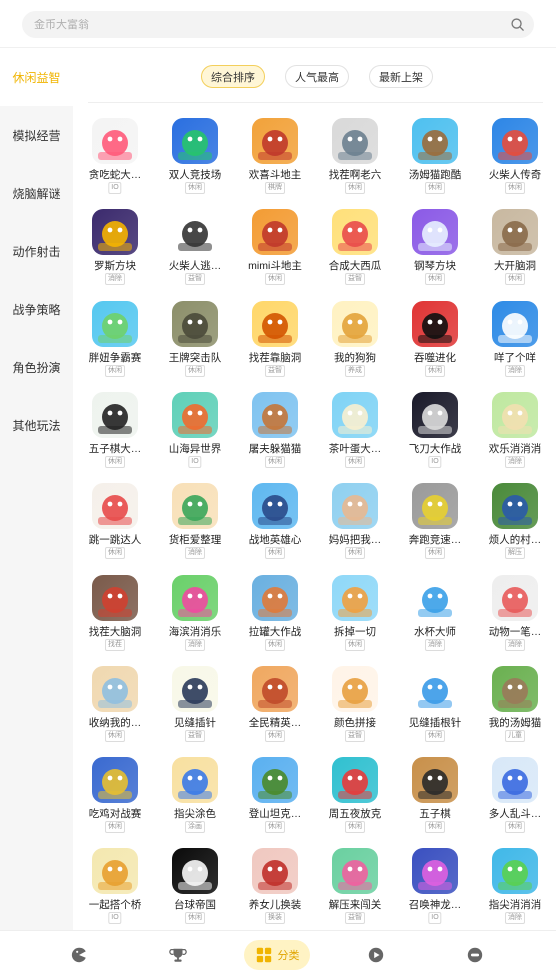  What do you see at coordinates (475, 955) in the screenshot?
I see `nav-profile` at bounding box center [475, 955].